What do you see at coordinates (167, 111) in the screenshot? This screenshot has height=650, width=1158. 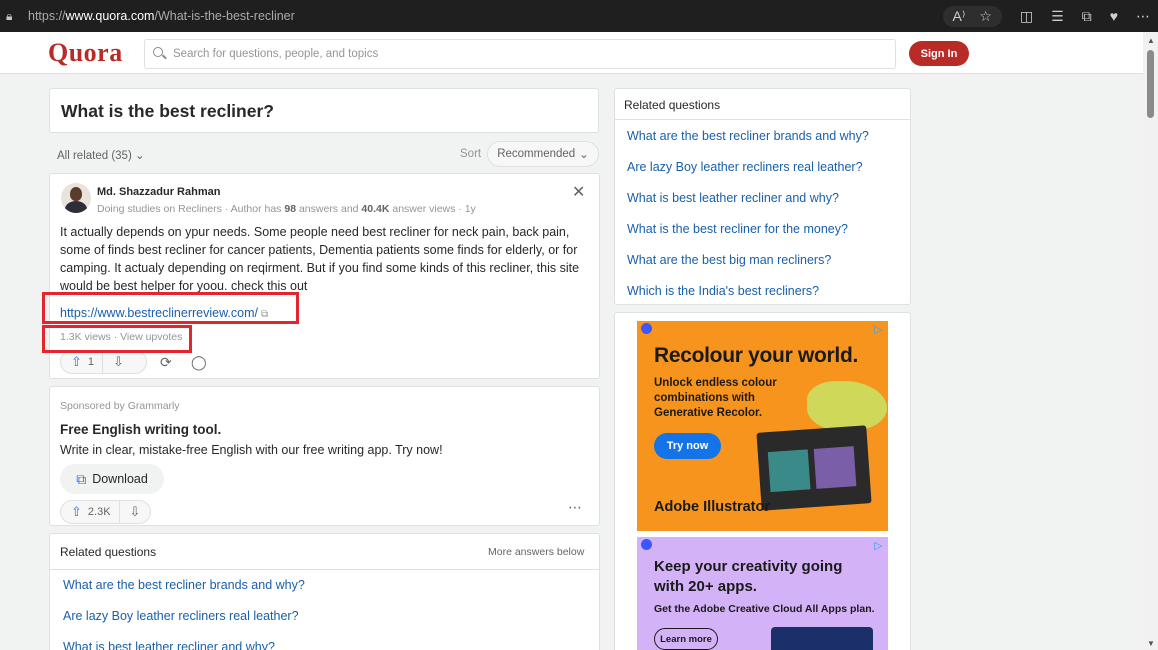 I see `question-title: What is the best recliner?` at bounding box center [167, 111].